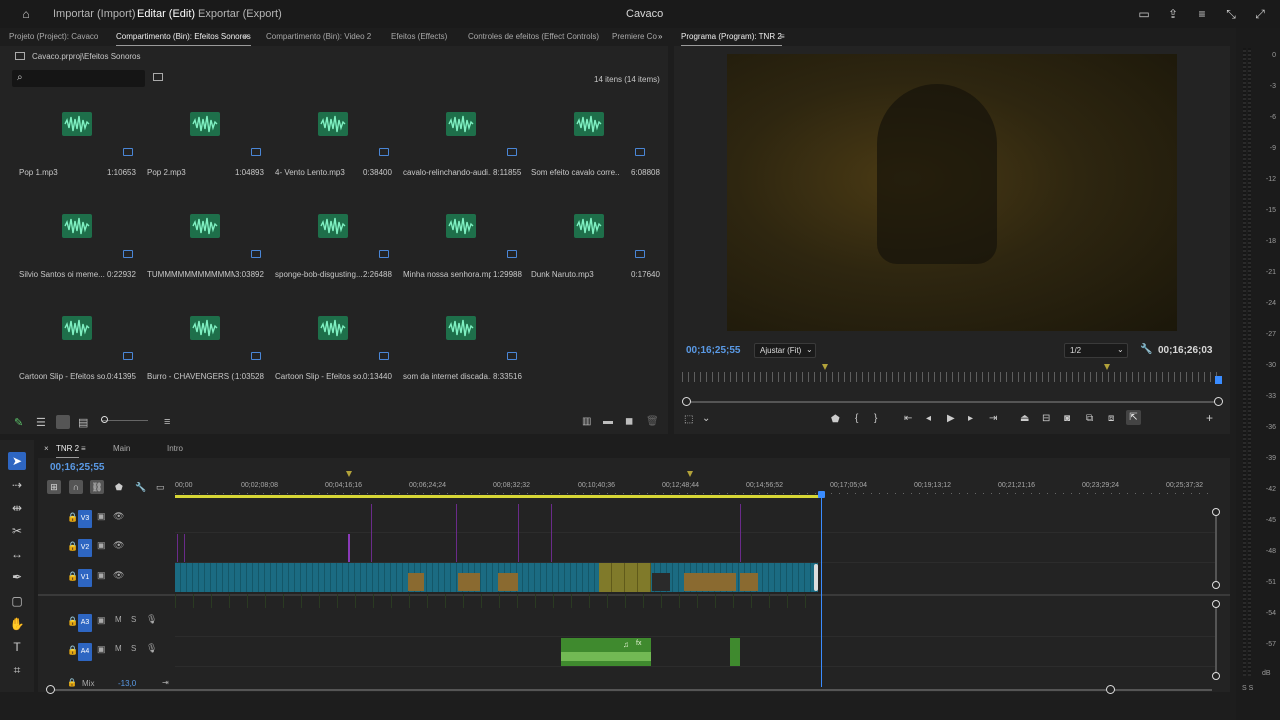 The image size is (1280, 720). What do you see at coordinates (1216, 549) in the screenshot?
I see `video-vertical-scrollbar` at bounding box center [1216, 549].